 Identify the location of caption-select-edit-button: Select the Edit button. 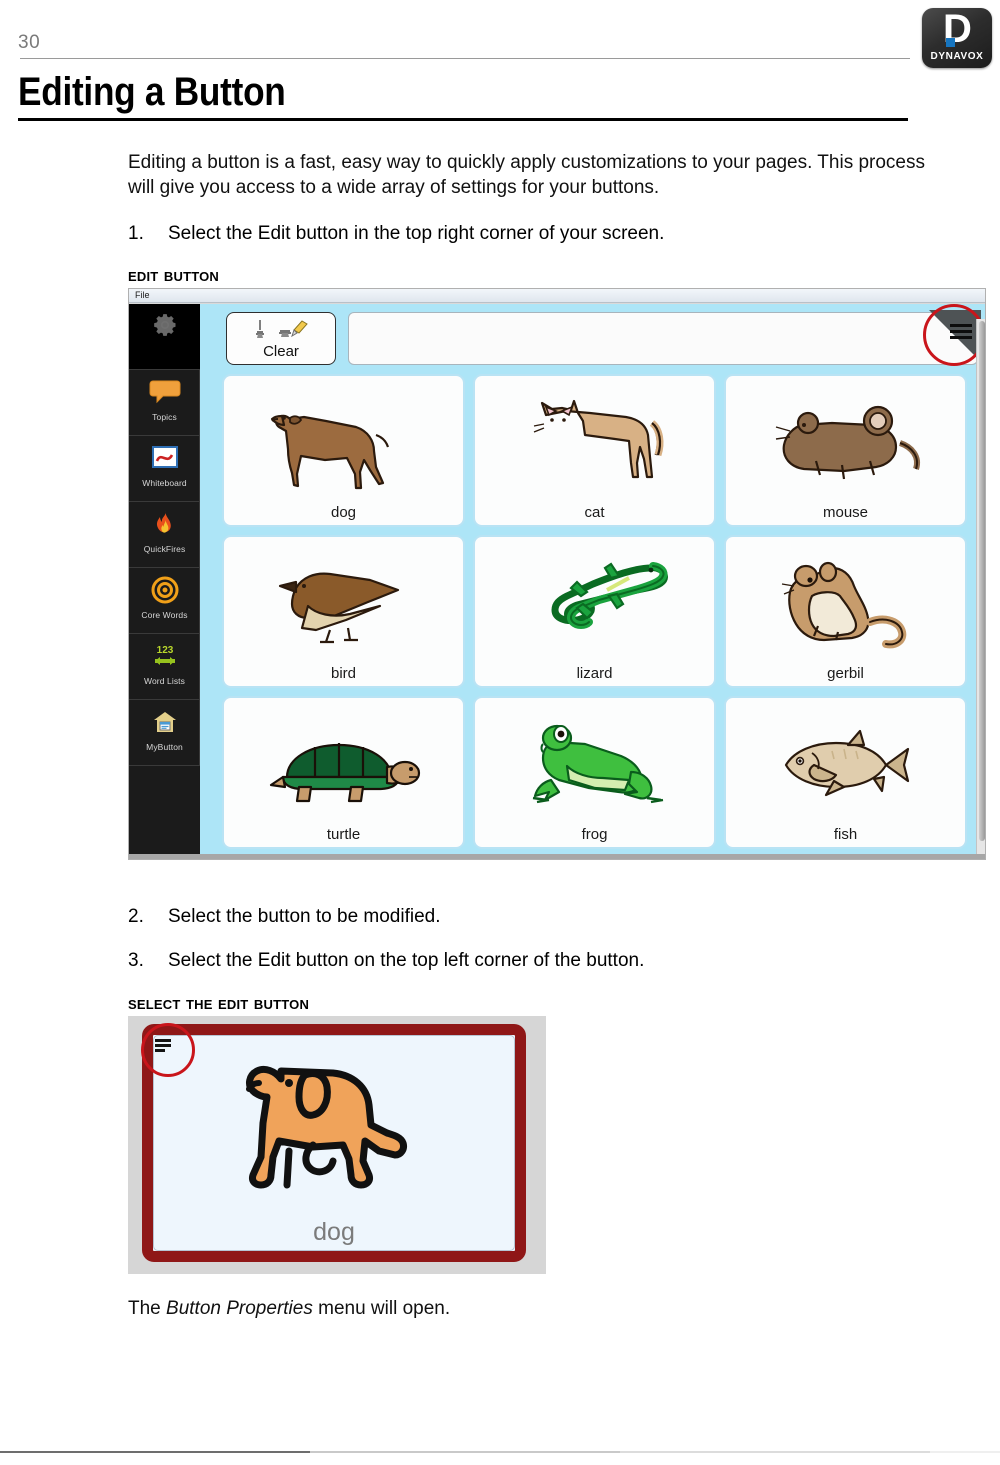
(219, 1003).